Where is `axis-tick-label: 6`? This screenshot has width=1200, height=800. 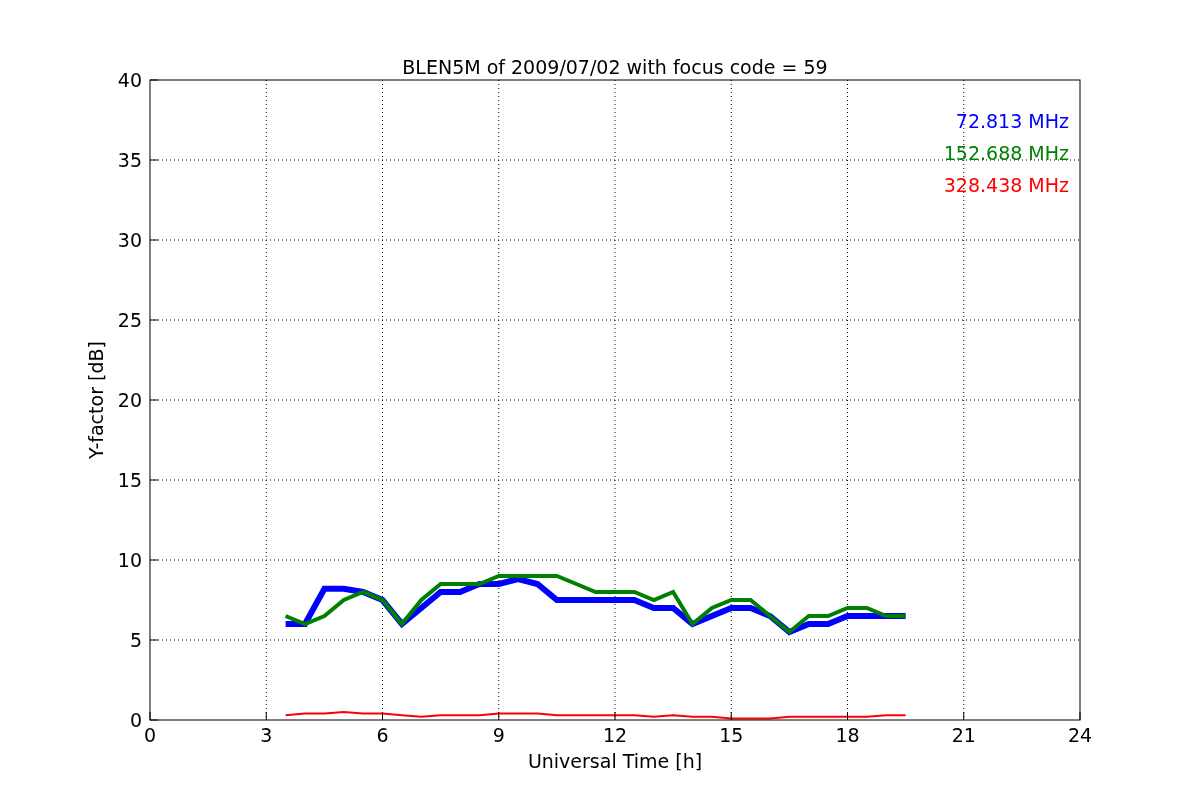
axis-tick-label: 6 is located at coordinates (382, 735).